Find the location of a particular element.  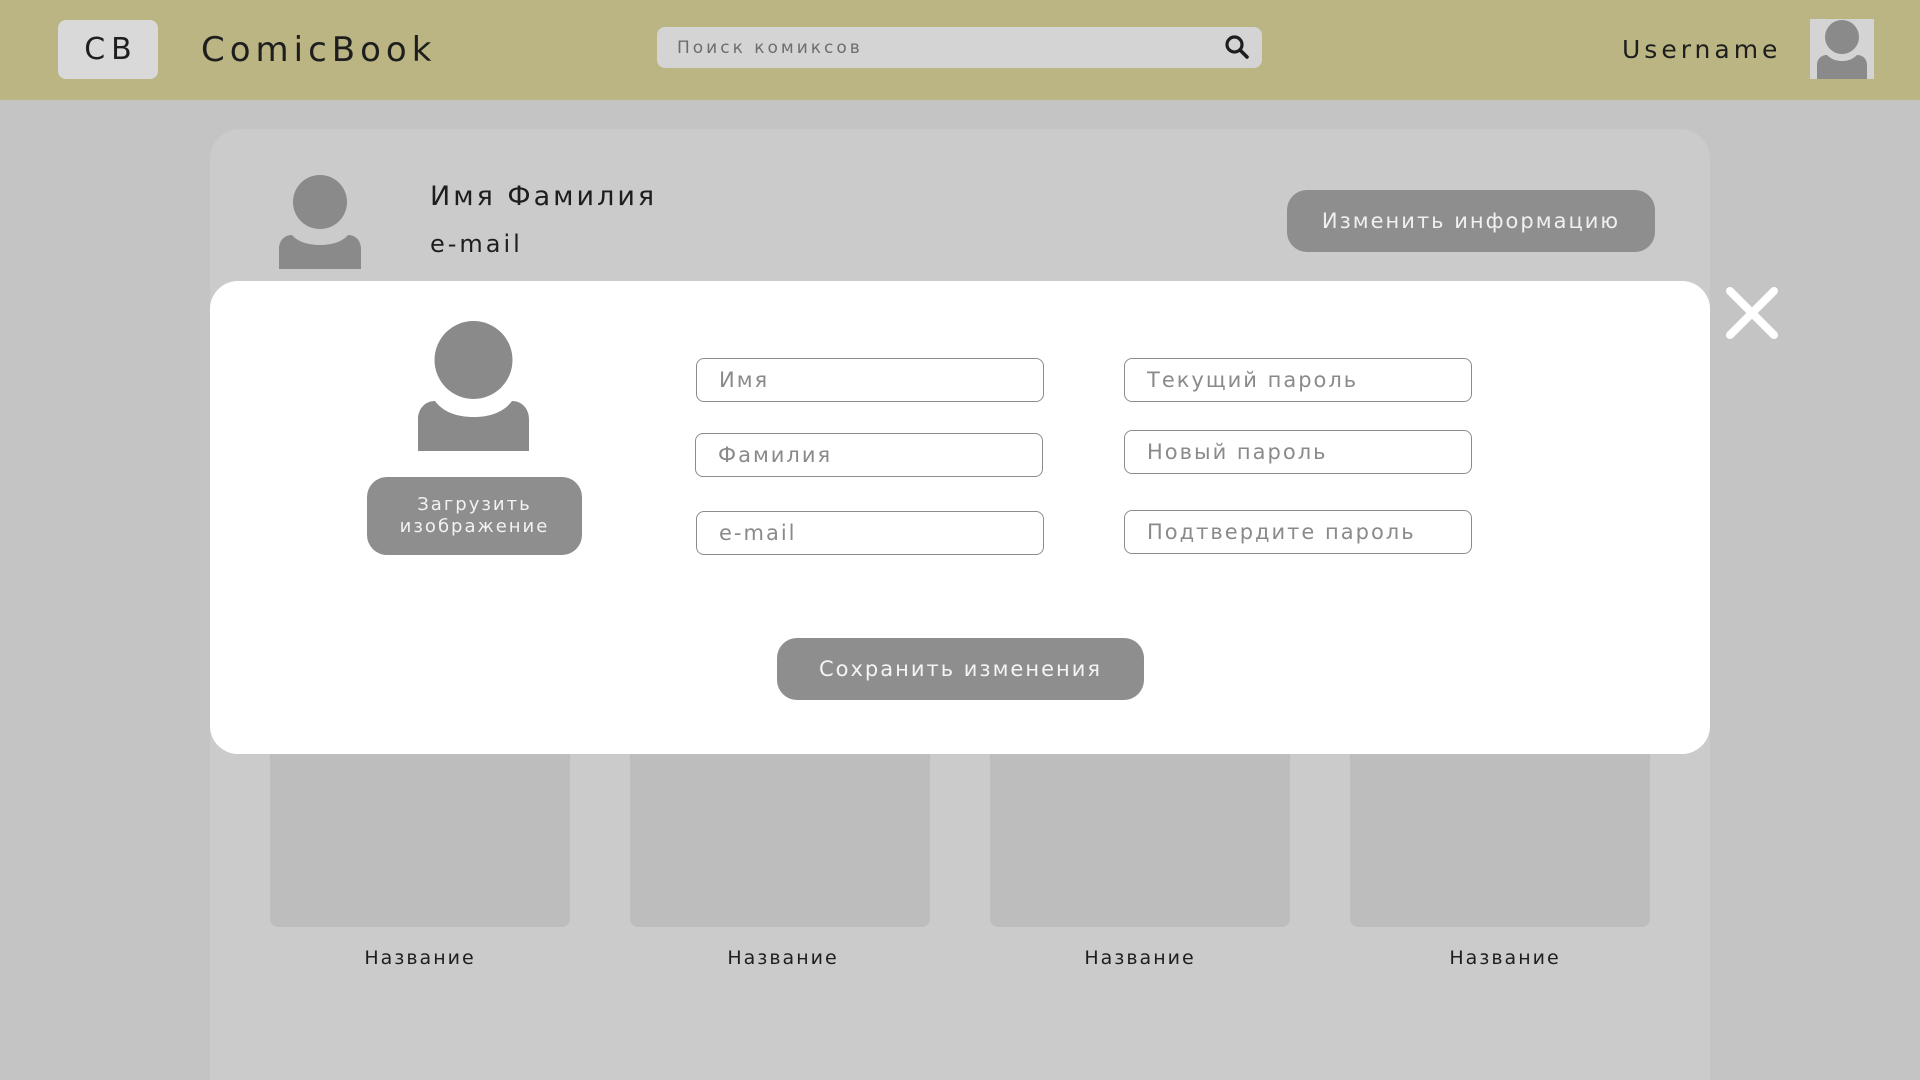

logo-text: CB is located at coordinates (111, 49).